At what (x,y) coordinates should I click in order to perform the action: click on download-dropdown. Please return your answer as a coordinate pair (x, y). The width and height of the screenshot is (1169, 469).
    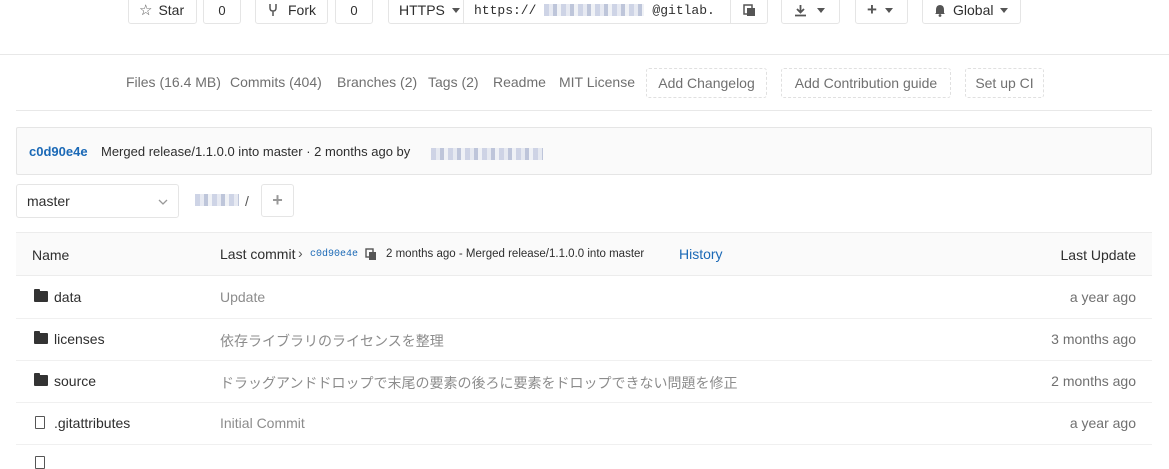
    Looking at the image, I should click on (810, 12).